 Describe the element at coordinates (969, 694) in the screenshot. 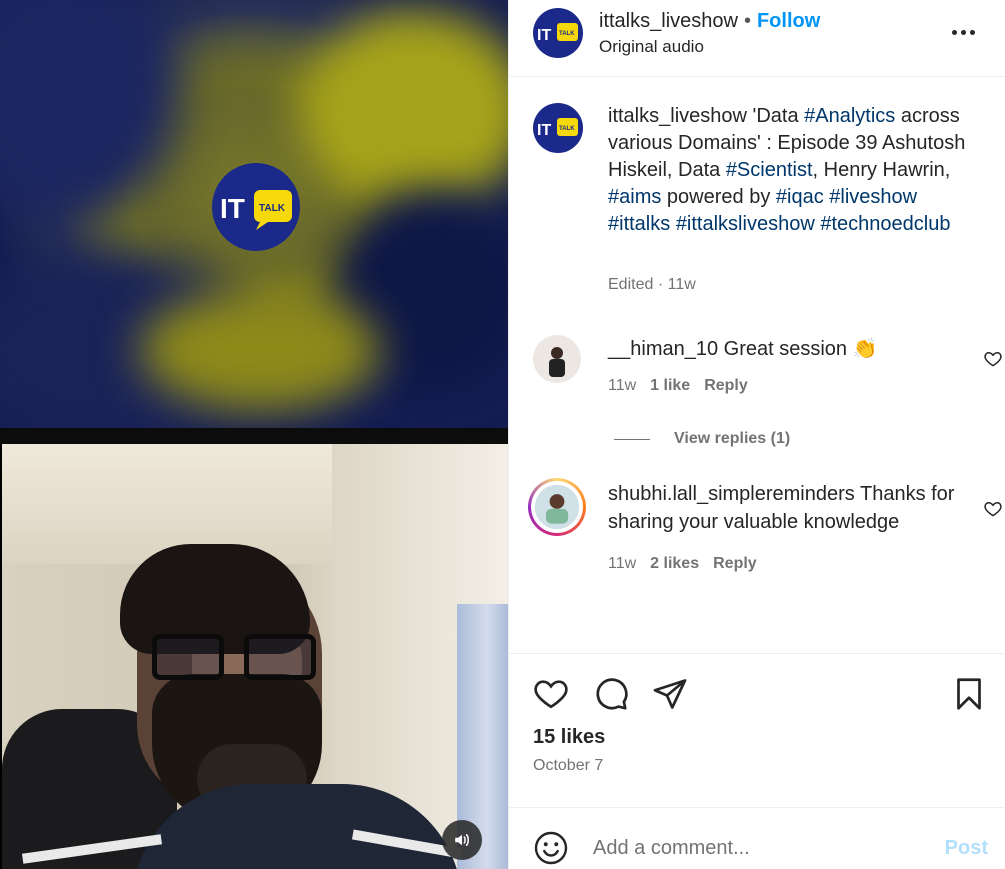

I see `bookmark-icon` at that location.